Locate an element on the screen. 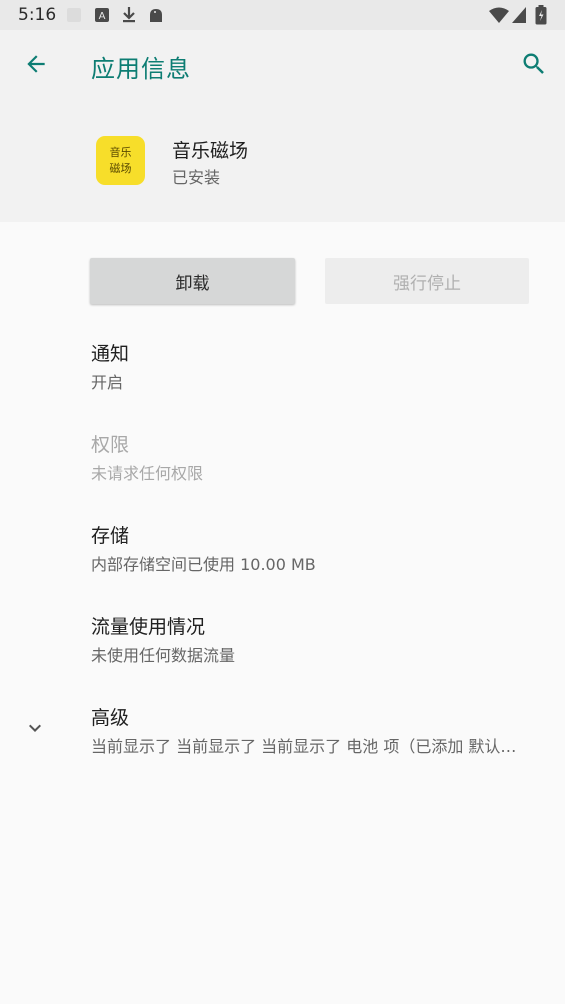  app-name: 音乐磁场 is located at coordinates (210, 151).